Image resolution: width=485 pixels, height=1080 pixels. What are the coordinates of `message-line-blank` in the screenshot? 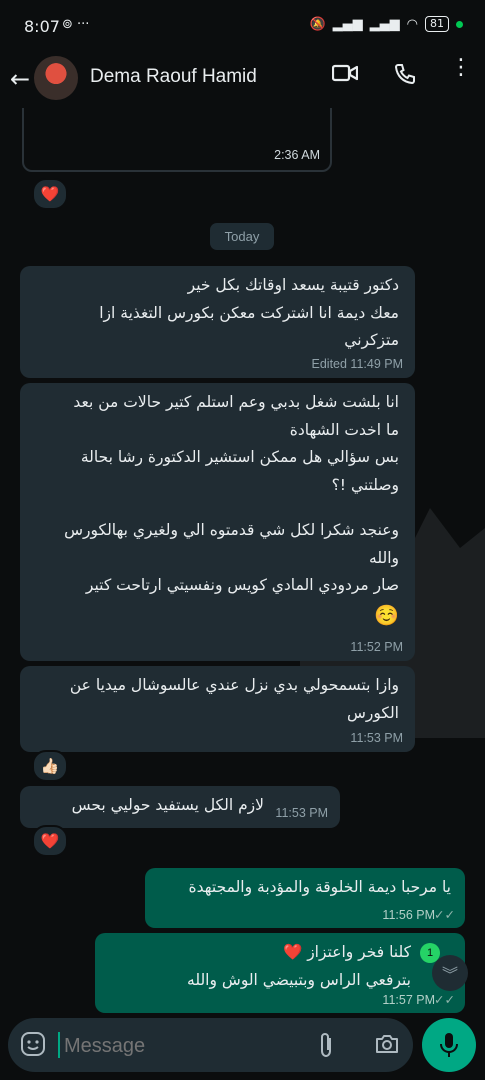 It's located at (217, 508).